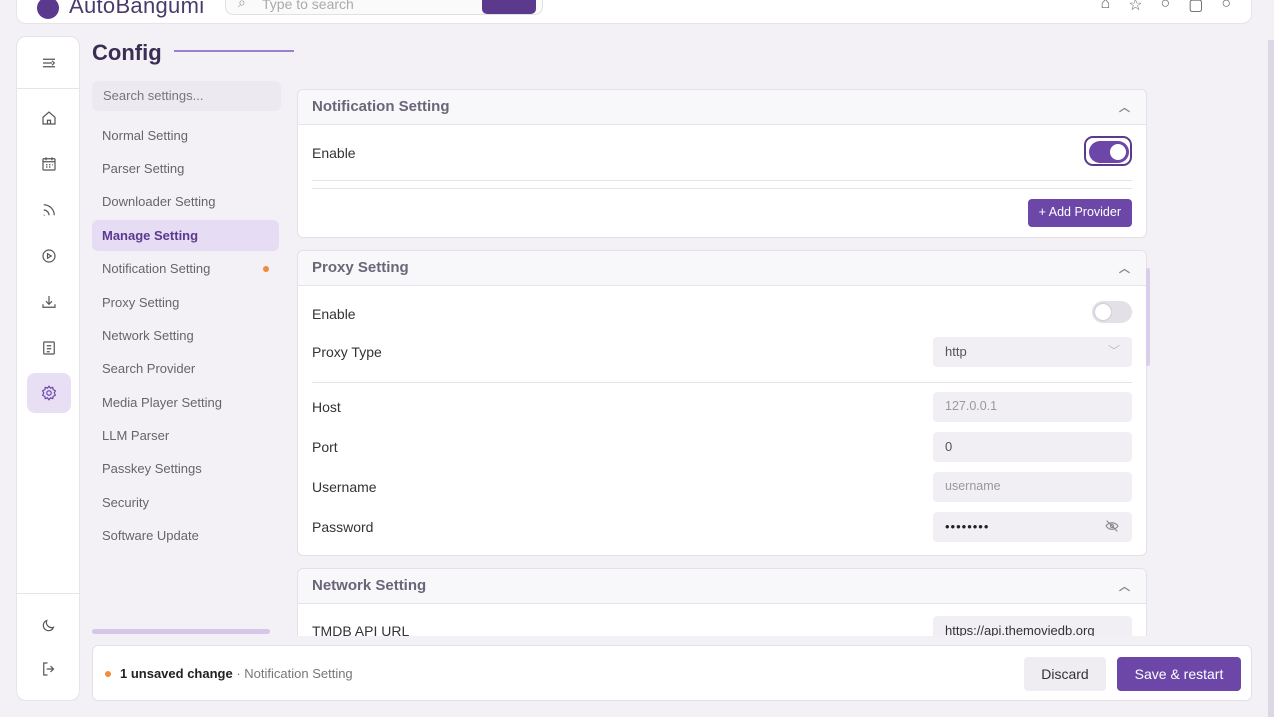  What do you see at coordinates (722, 314) in the screenshot?
I see `proxy-enable-row: Enable` at bounding box center [722, 314].